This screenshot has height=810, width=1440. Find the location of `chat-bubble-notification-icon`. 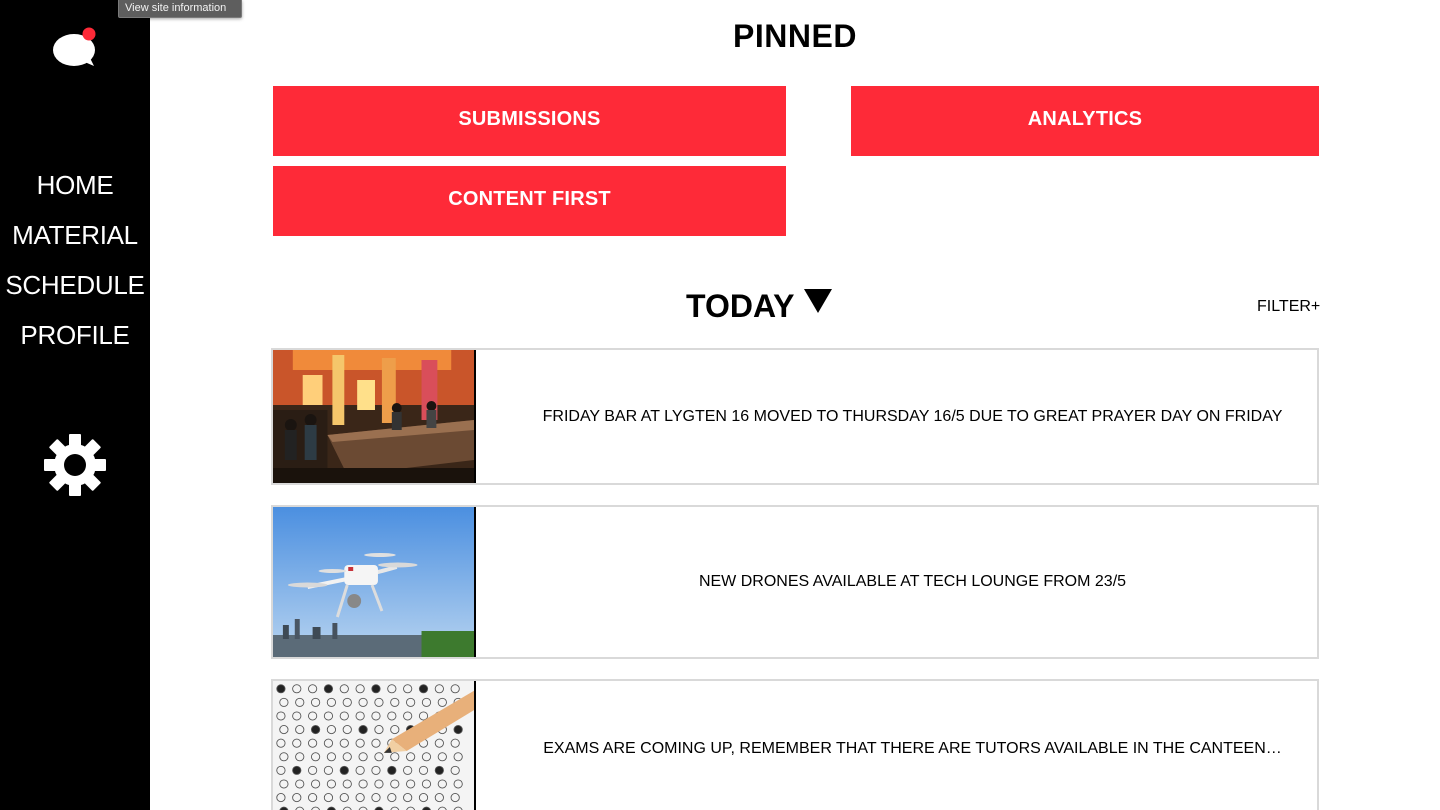

chat-bubble-notification-icon is located at coordinates (76, 48).